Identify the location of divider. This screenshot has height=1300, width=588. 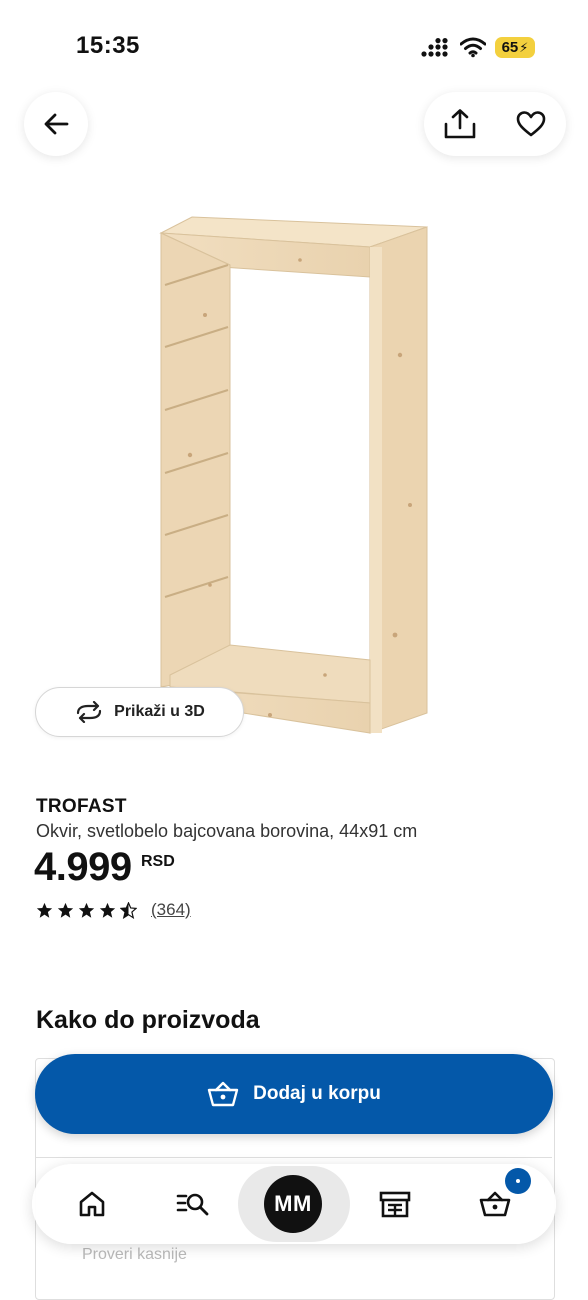
(294, 1157).